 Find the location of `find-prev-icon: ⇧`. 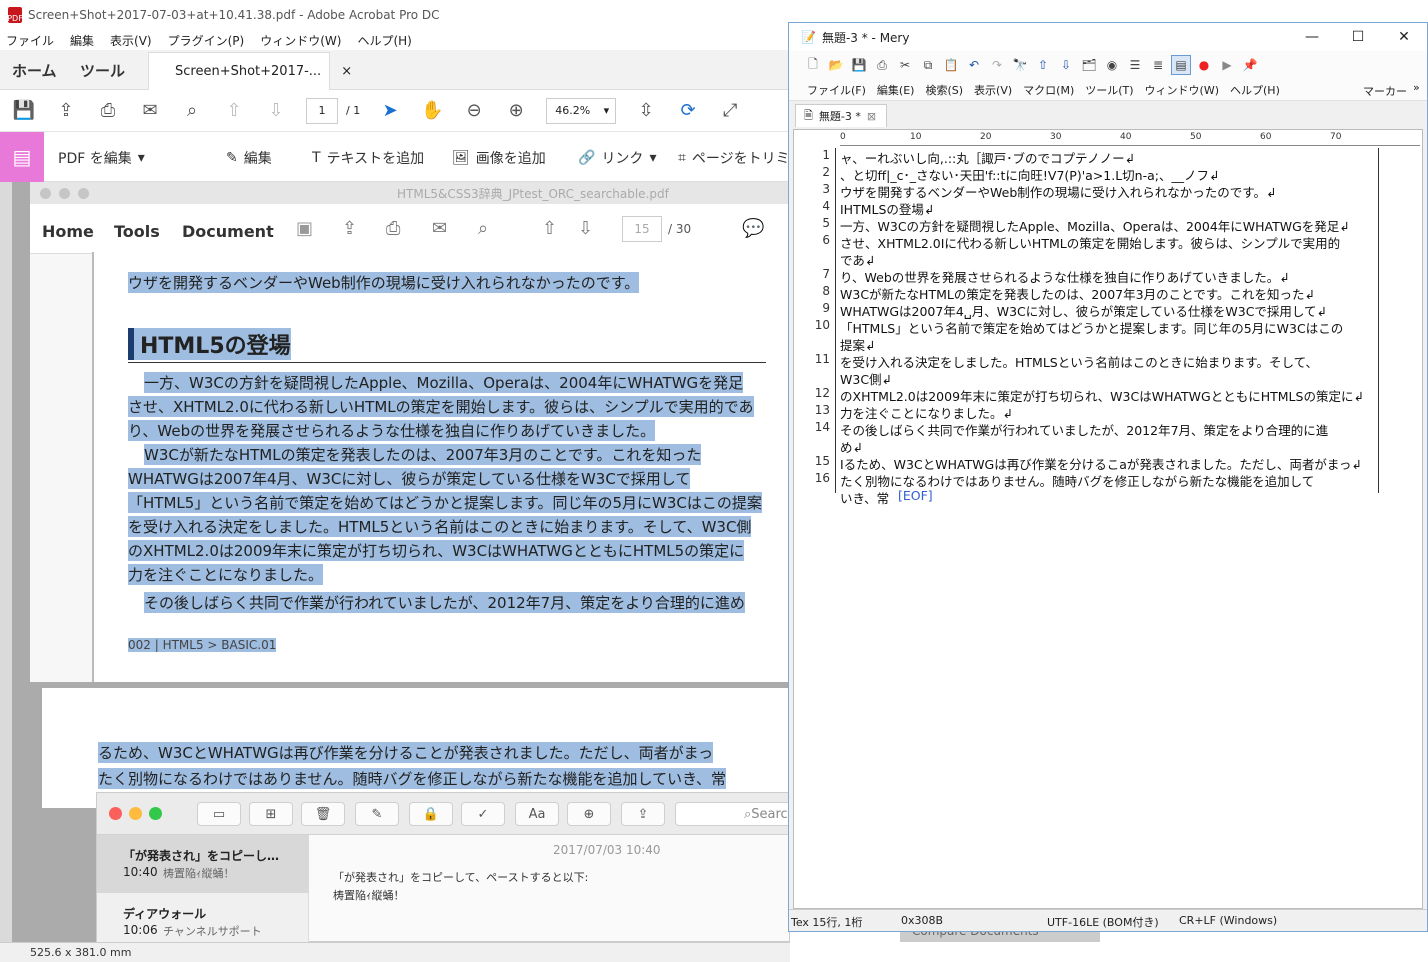

find-prev-icon: ⇧ is located at coordinates (1043, 65).